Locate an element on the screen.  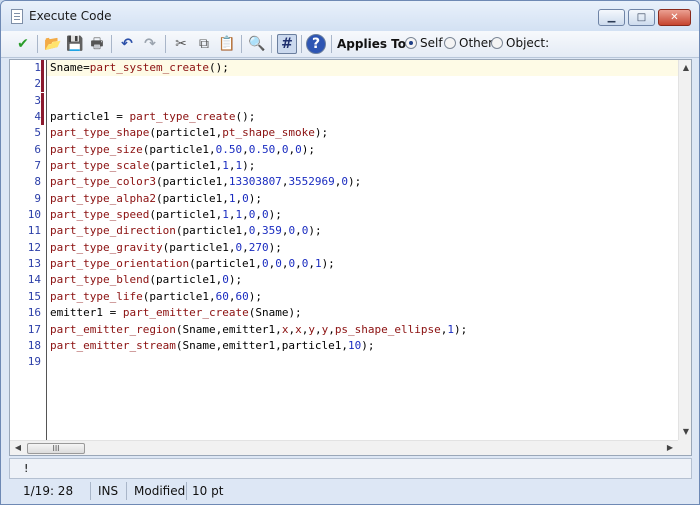
help-icon: ? is located at coordinates (316, 44).